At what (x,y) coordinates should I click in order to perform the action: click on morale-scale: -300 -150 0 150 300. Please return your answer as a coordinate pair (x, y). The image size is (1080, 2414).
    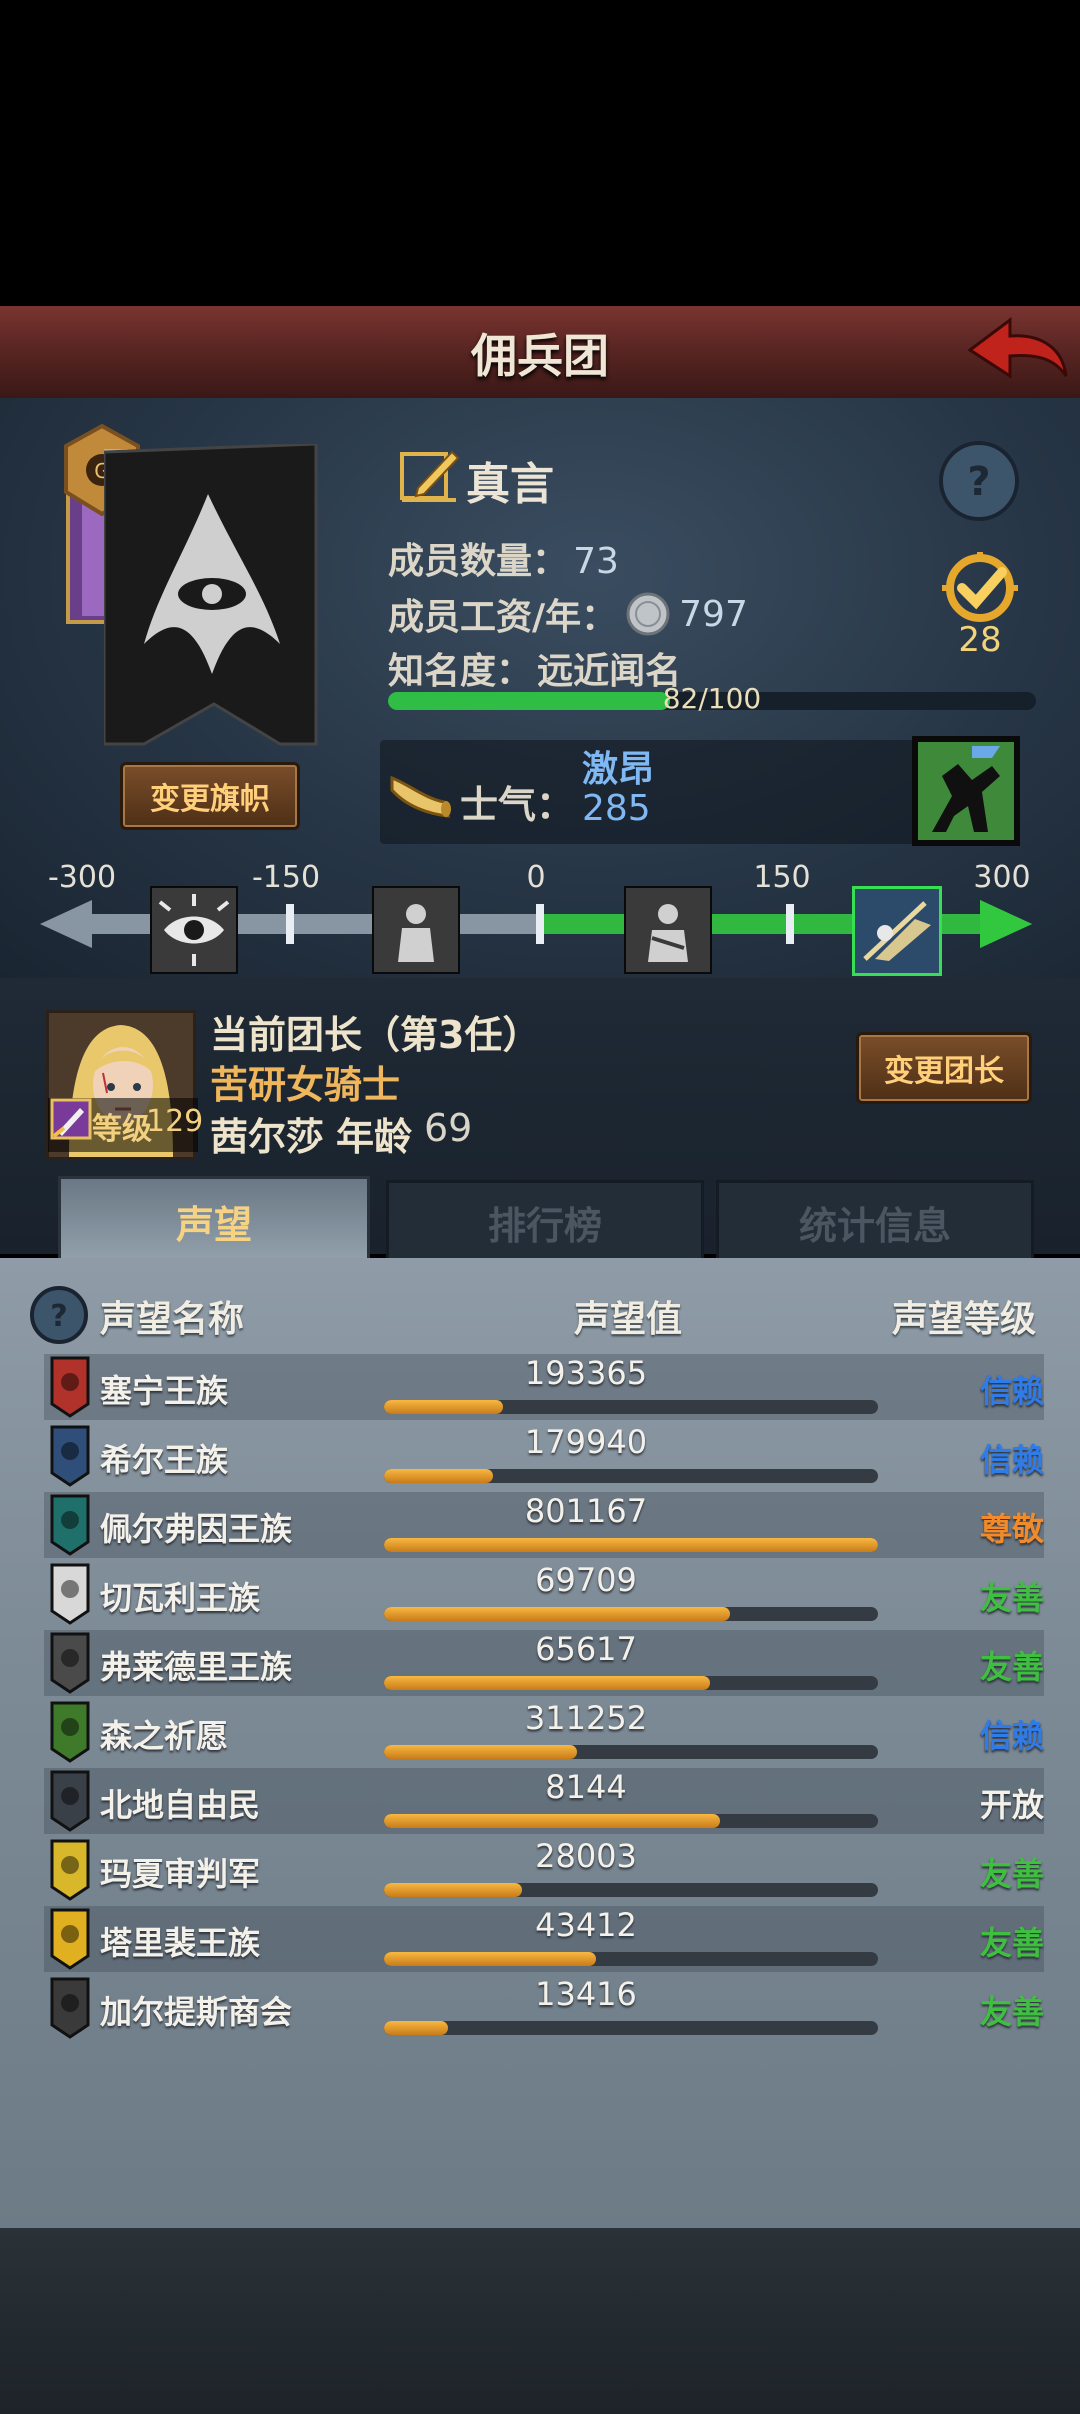
    Looking at the image, I should click on (540, 918).